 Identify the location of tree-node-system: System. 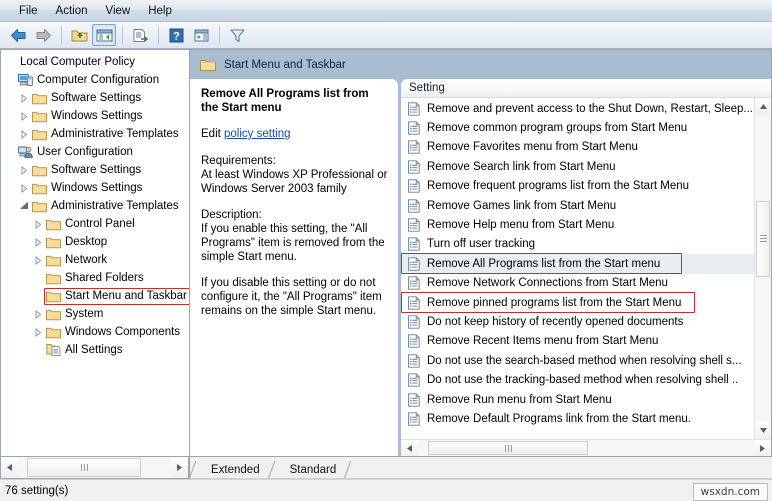
(95, 314).